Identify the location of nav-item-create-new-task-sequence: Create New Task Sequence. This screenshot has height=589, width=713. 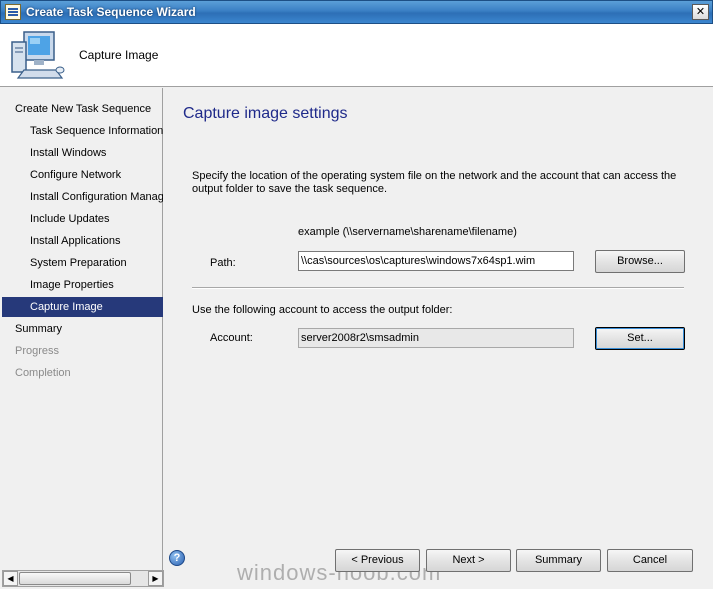
(83, 109).